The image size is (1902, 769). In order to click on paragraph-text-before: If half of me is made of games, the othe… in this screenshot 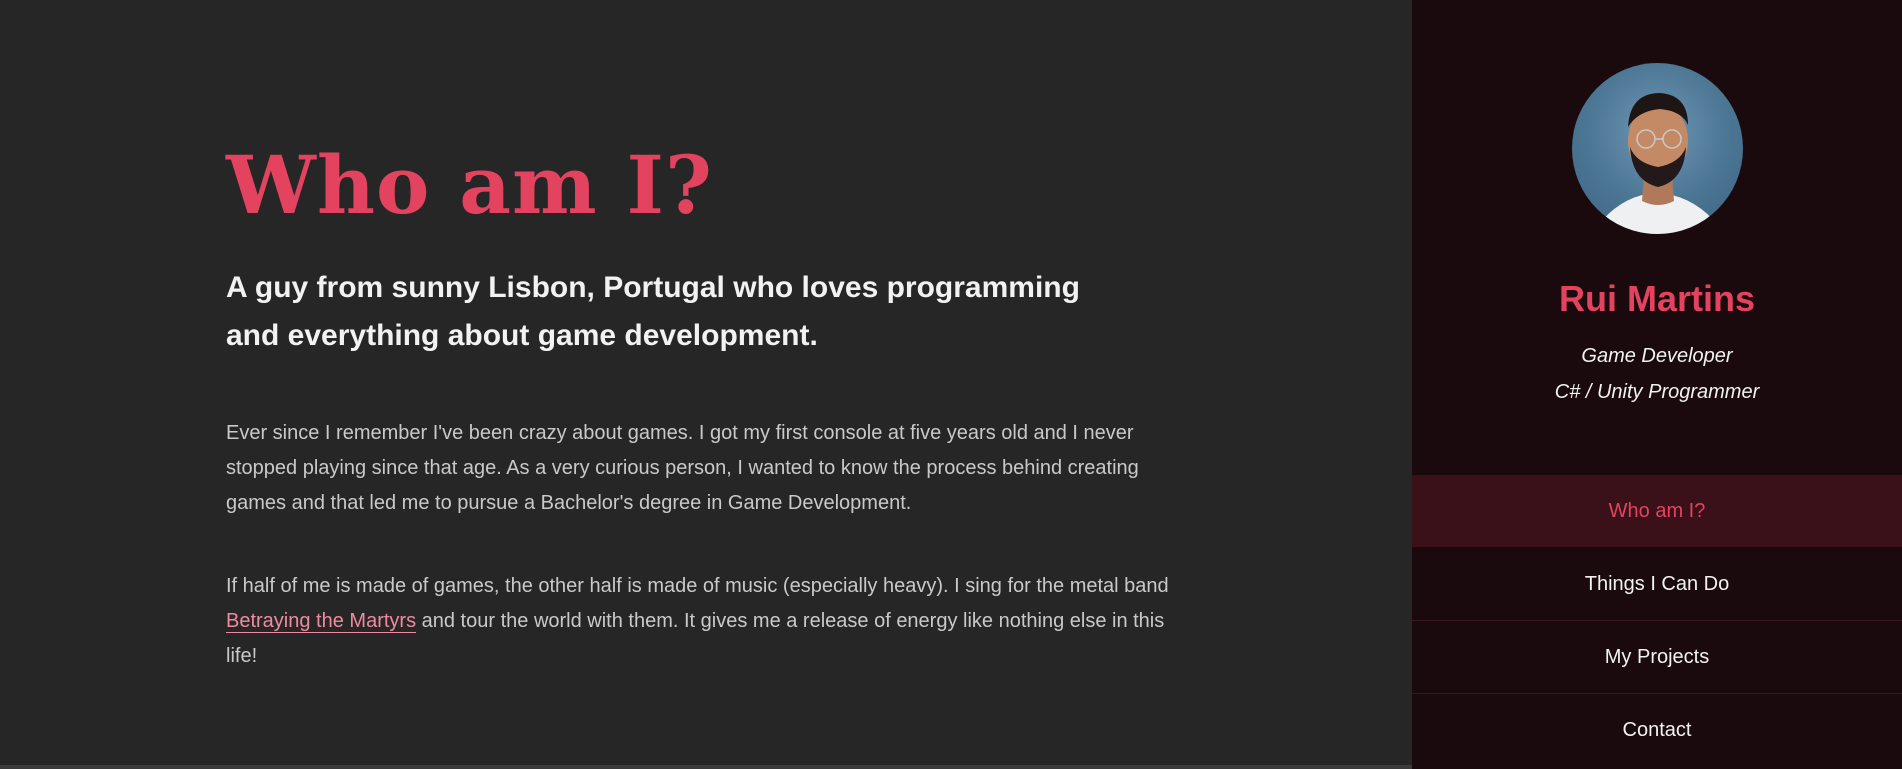, I will do `click(697, 586)`.